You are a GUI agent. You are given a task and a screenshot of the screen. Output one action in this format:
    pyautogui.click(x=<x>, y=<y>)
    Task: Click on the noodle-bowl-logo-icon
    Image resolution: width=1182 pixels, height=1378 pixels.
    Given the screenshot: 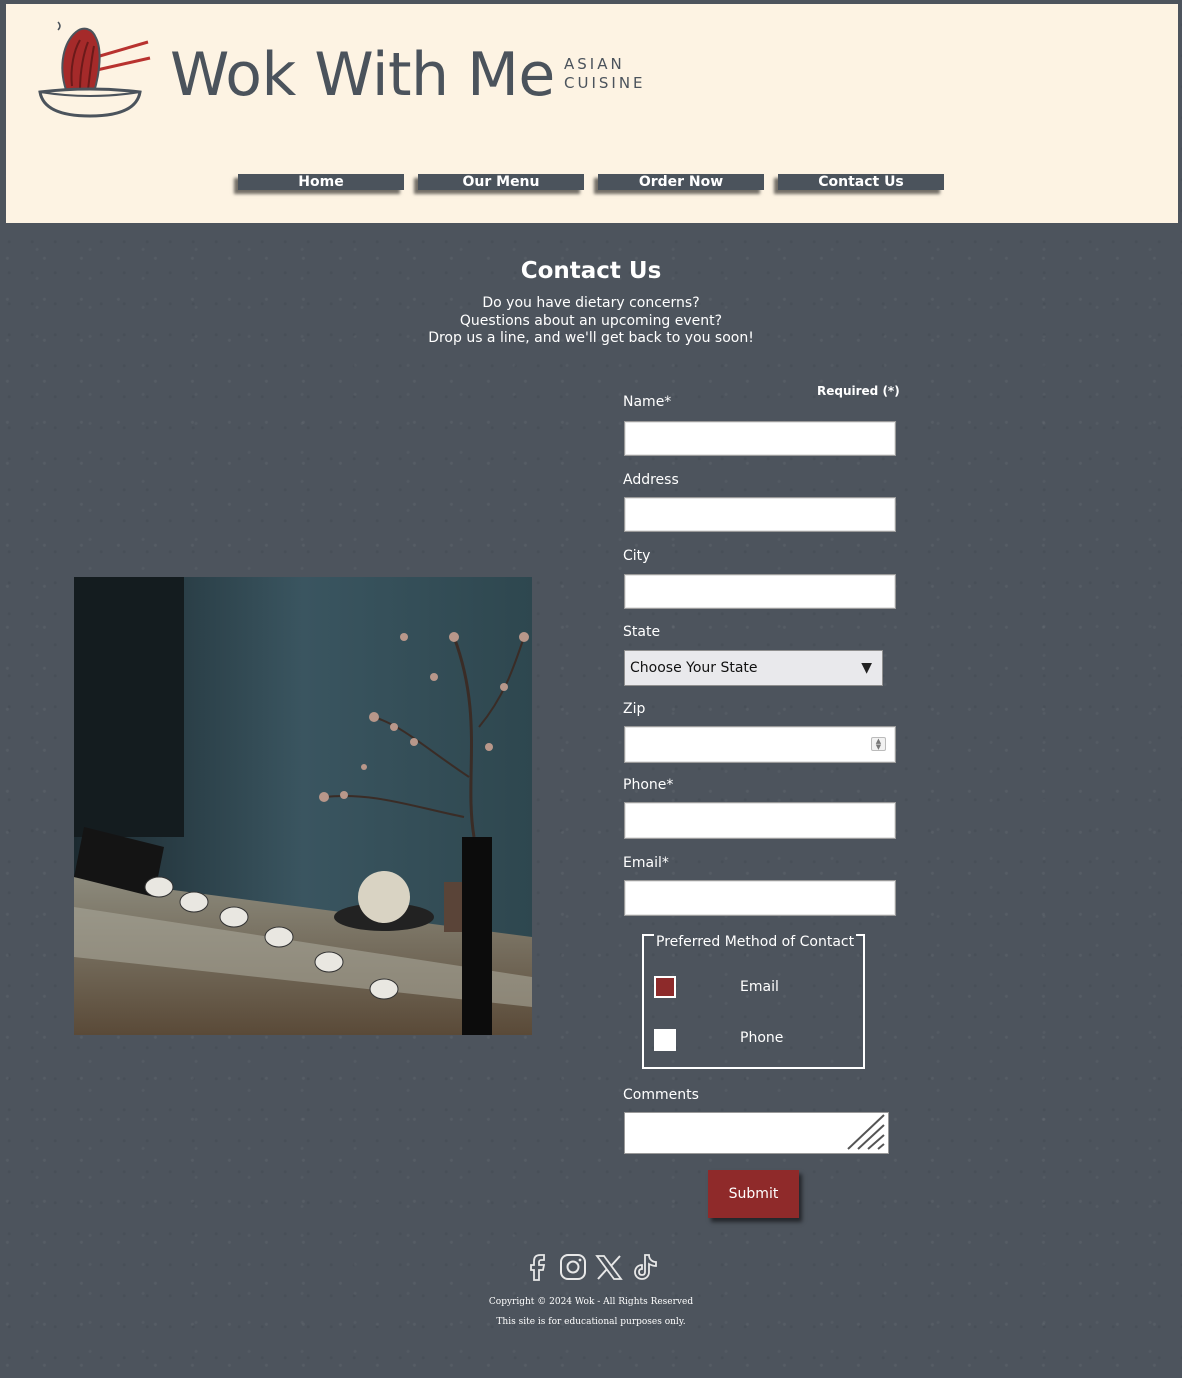 What is the action you would take?
    pyautogui.click(x=92, y=76)
    